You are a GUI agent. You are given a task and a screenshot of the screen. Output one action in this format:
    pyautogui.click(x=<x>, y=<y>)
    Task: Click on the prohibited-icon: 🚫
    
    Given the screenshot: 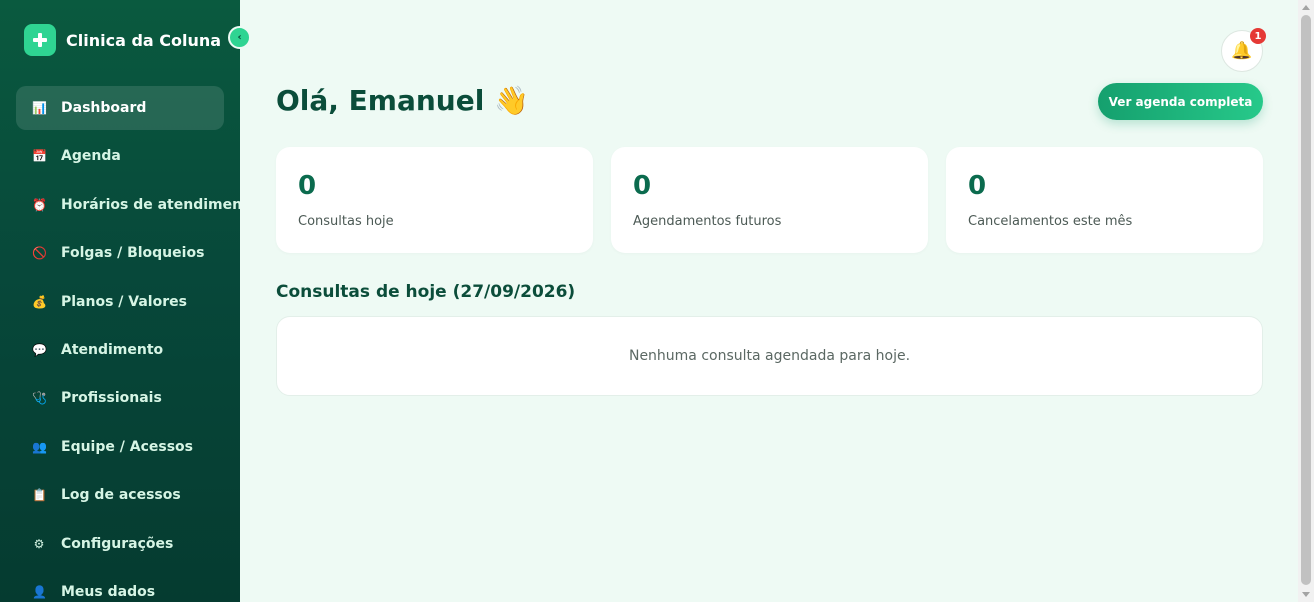 What is the action you would take?
    pyautogui.click(x=39, y=253)
    